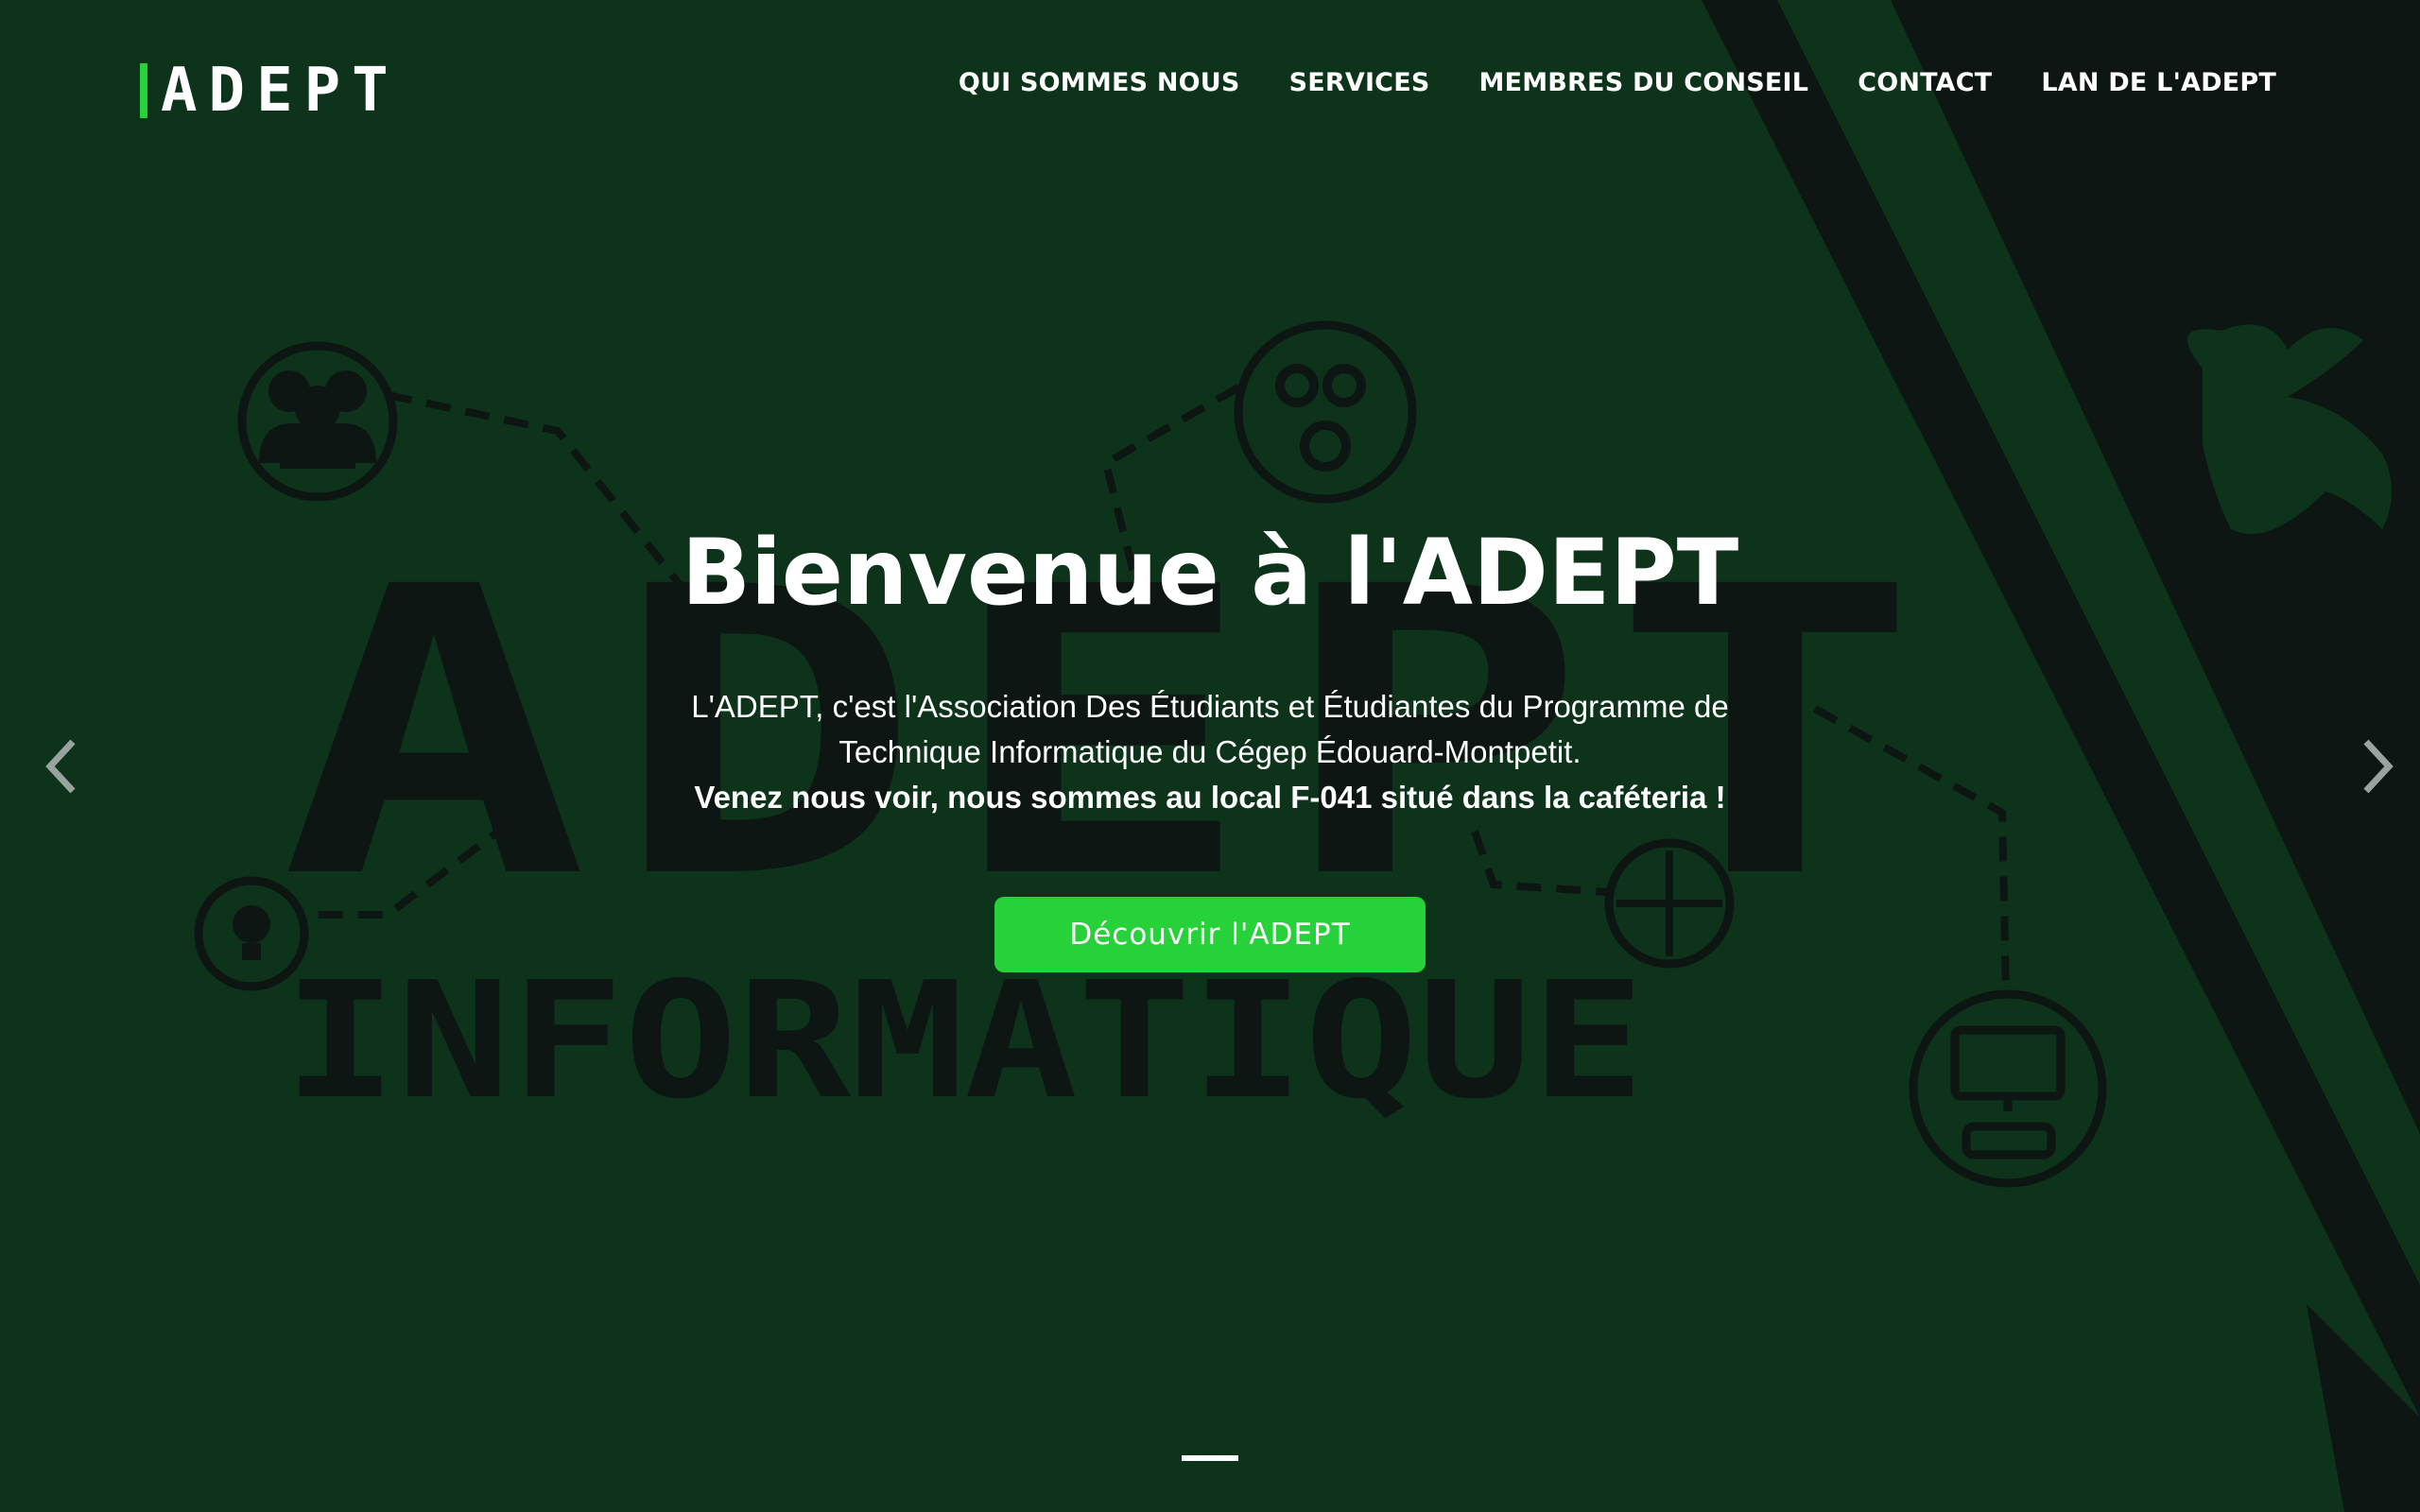 The image size is (2420, 1512). I want to click on carousel-next-button, so click(2377, 766).